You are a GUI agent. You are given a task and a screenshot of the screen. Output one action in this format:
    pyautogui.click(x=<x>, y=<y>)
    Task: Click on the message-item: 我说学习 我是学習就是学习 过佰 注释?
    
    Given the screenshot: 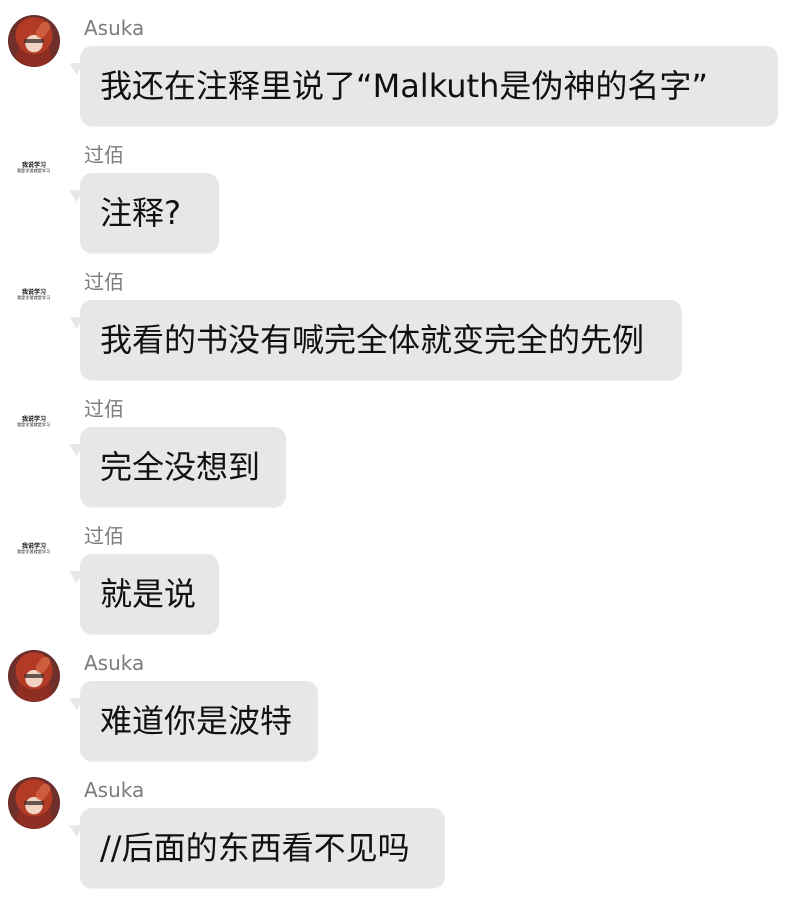 What is the action you would take?
    pyautogui.click(x=394, y=202)
    